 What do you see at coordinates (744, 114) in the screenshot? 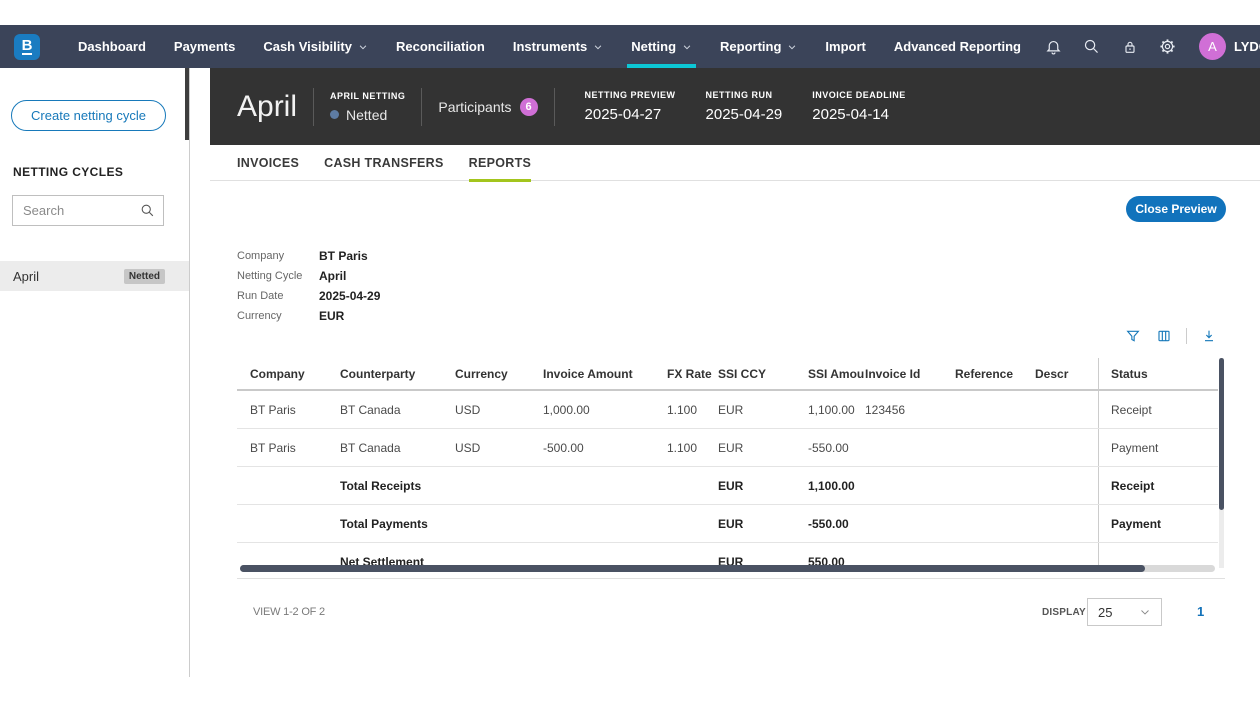
I see `date-value: 2025-04-29` at bounding box center [744, 114].